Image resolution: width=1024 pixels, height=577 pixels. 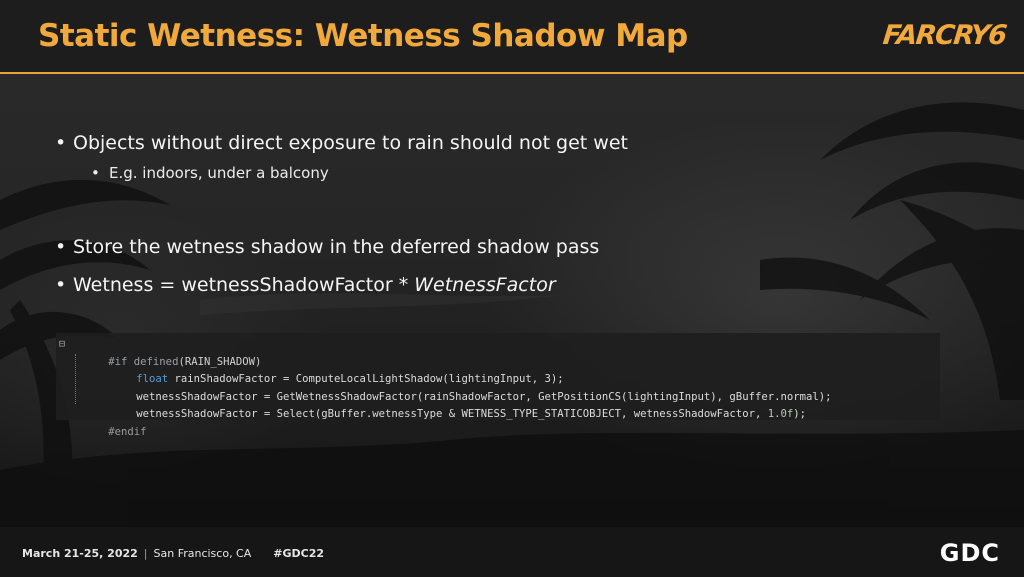 I want to click on code-line: ⊟ #if defined(RAIN_SHADOW), so click(x=498, y=352).